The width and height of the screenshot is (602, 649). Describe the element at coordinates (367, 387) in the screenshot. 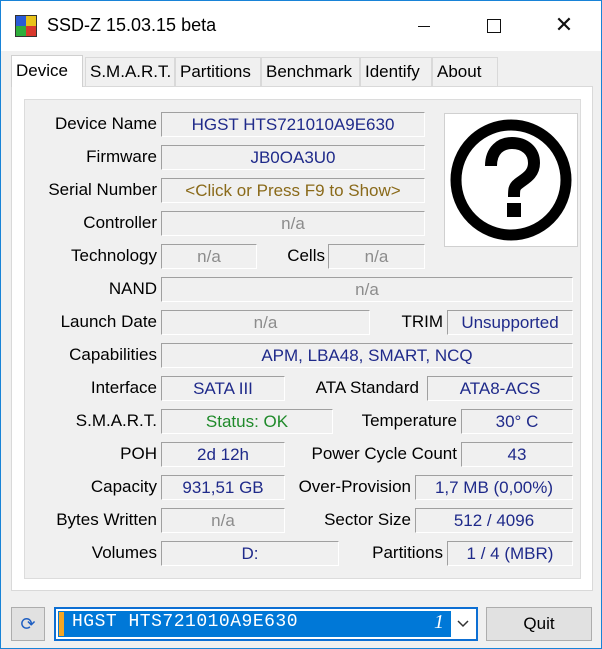

I see `ata-standard-label: ATA Standard` at that location.